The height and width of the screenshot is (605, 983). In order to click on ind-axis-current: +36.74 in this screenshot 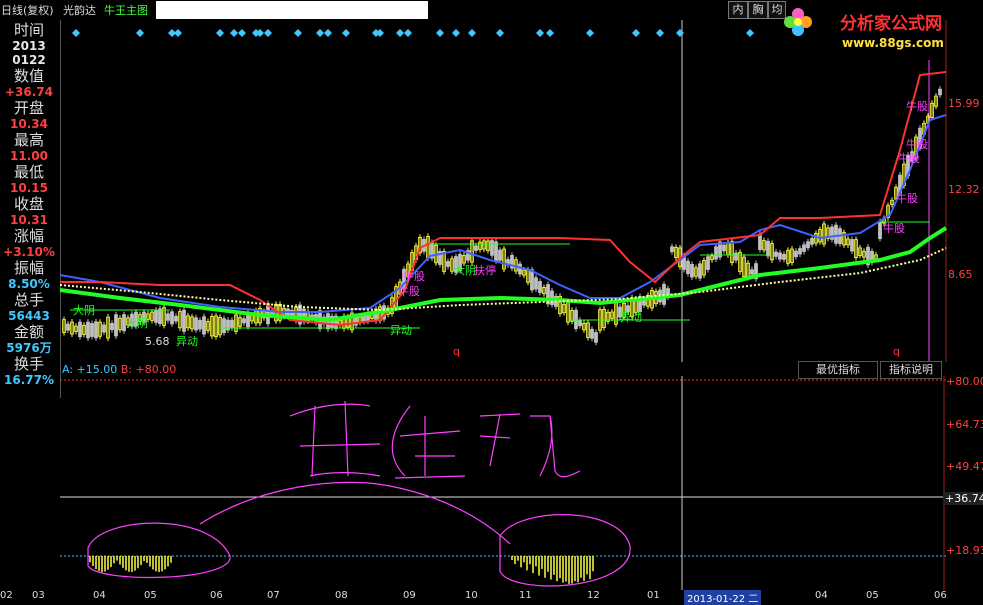, I will do `click(963, 498)`.